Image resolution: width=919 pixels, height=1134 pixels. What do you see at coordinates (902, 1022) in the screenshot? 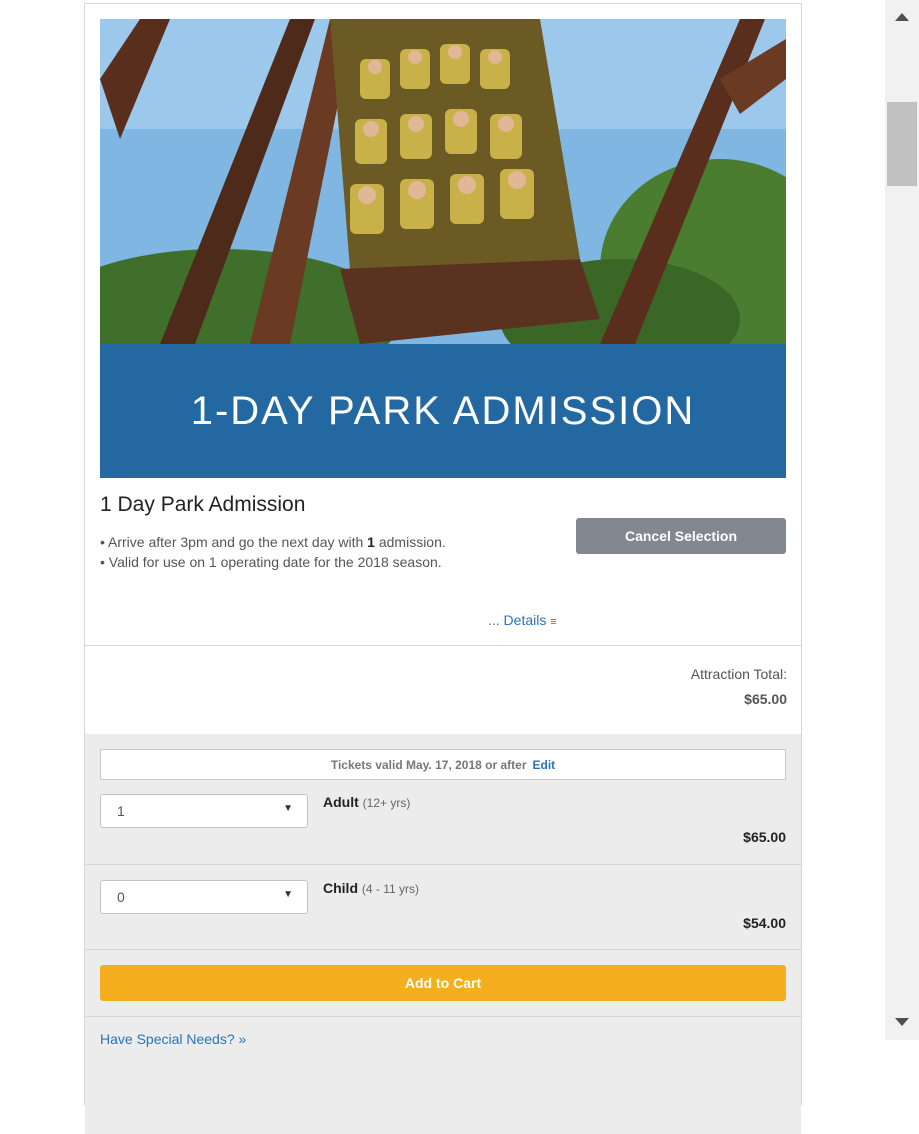
I see `scroll-down-arrow-icon` at bounding box center [902, 1022].